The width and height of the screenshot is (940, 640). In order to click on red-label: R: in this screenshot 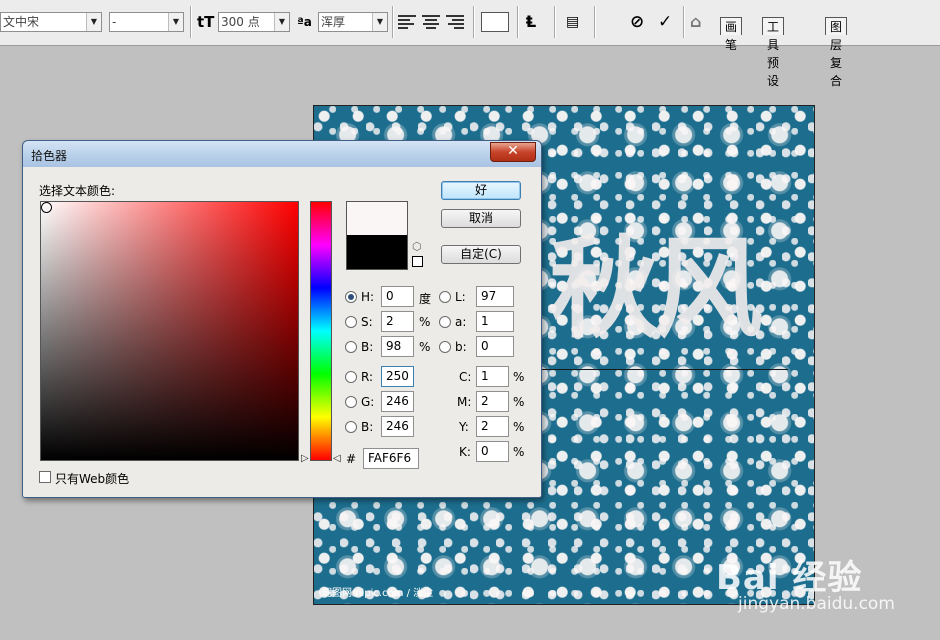, I will do `click(367, 377)`.